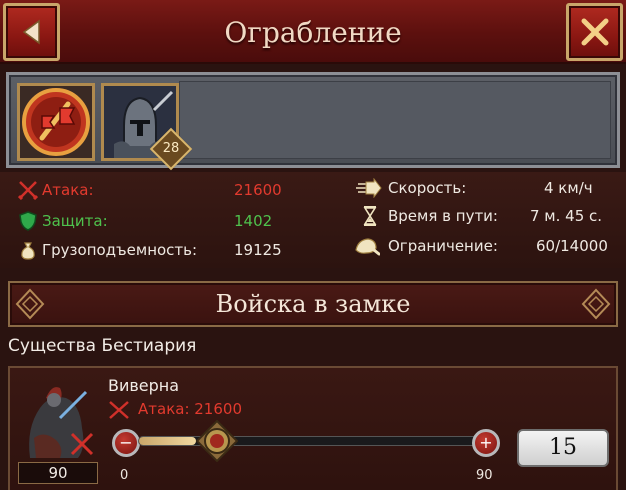  I want to click on empty-slots-area, so click(395, 120).